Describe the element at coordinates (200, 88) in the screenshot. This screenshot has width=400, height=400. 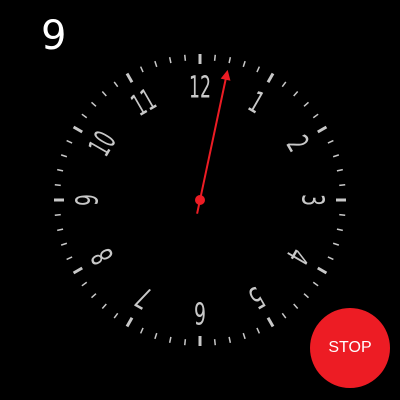
I see `numeral-12: 12` at that location.